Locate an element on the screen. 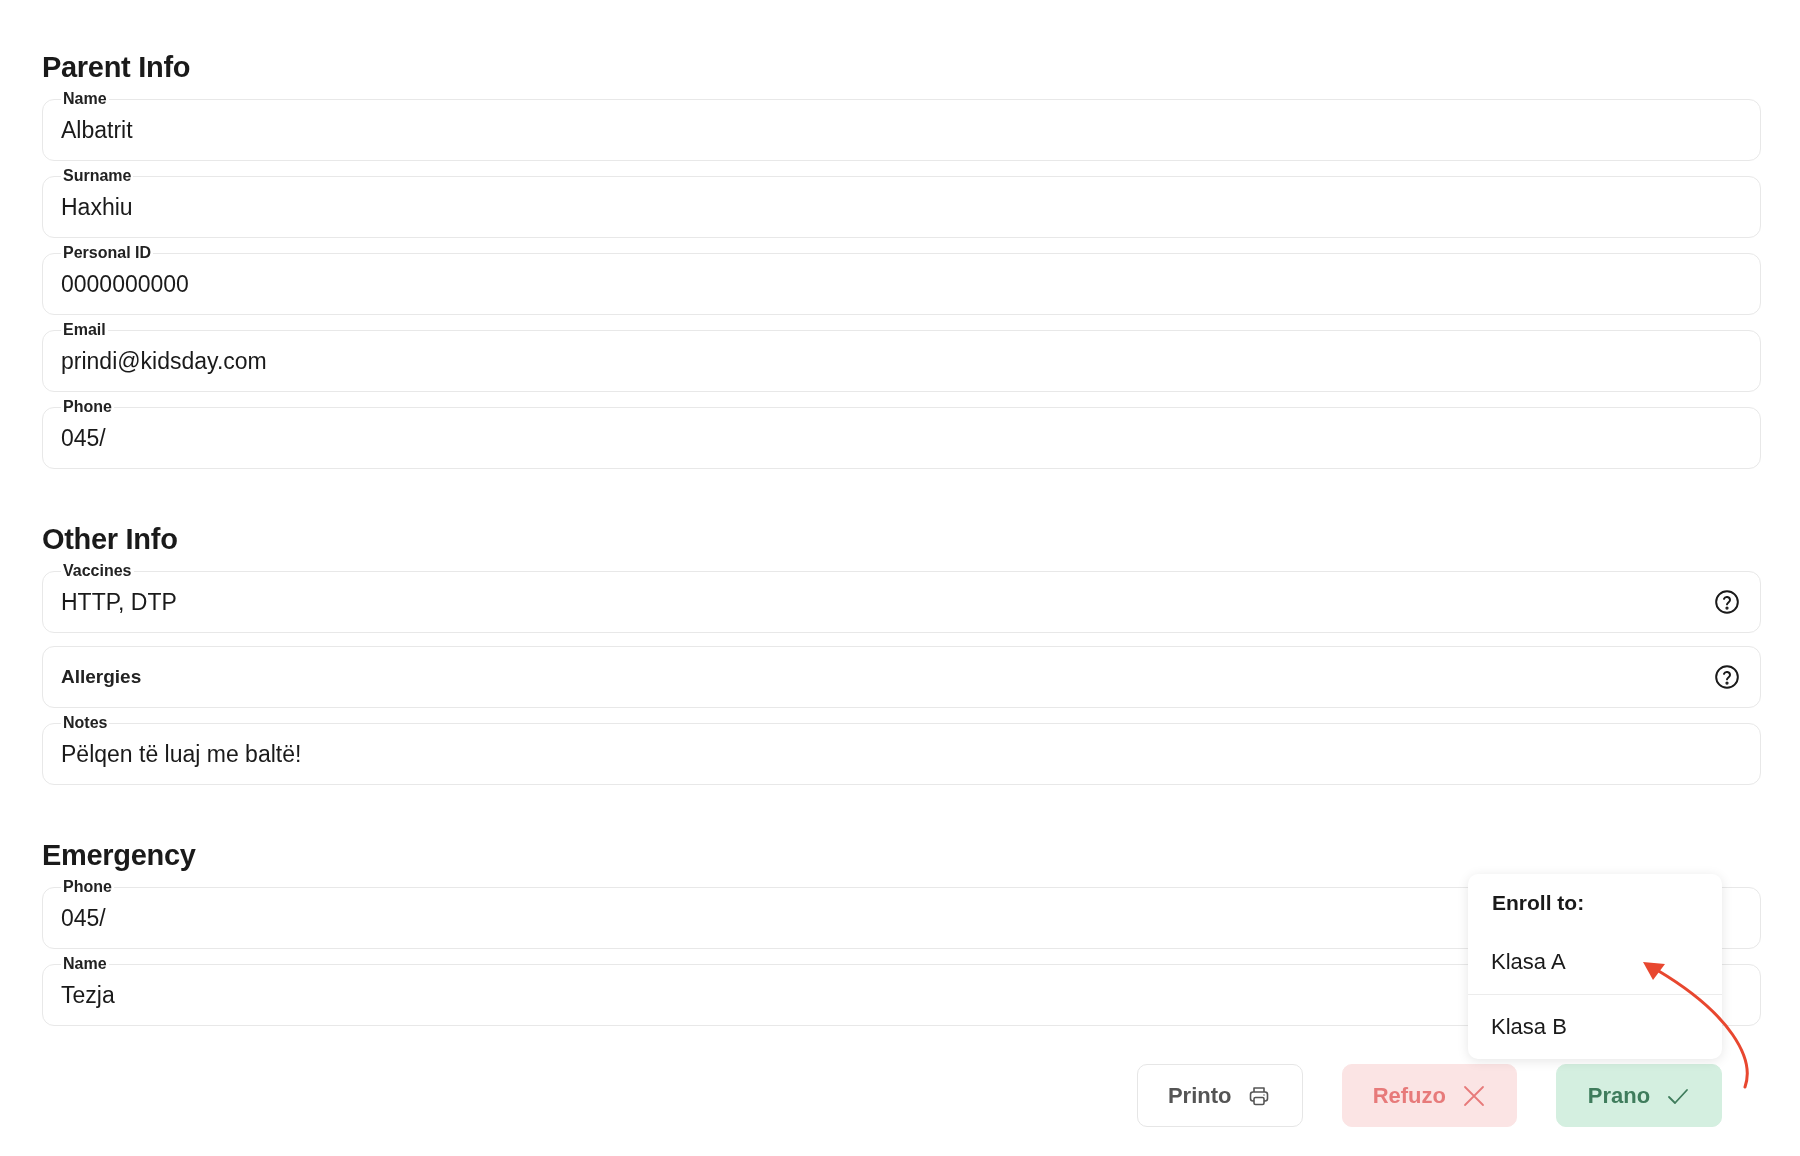 This screenshot has height=1156, width=1800. menu-title: Enroll to: is located at coordinates (1538, 903).